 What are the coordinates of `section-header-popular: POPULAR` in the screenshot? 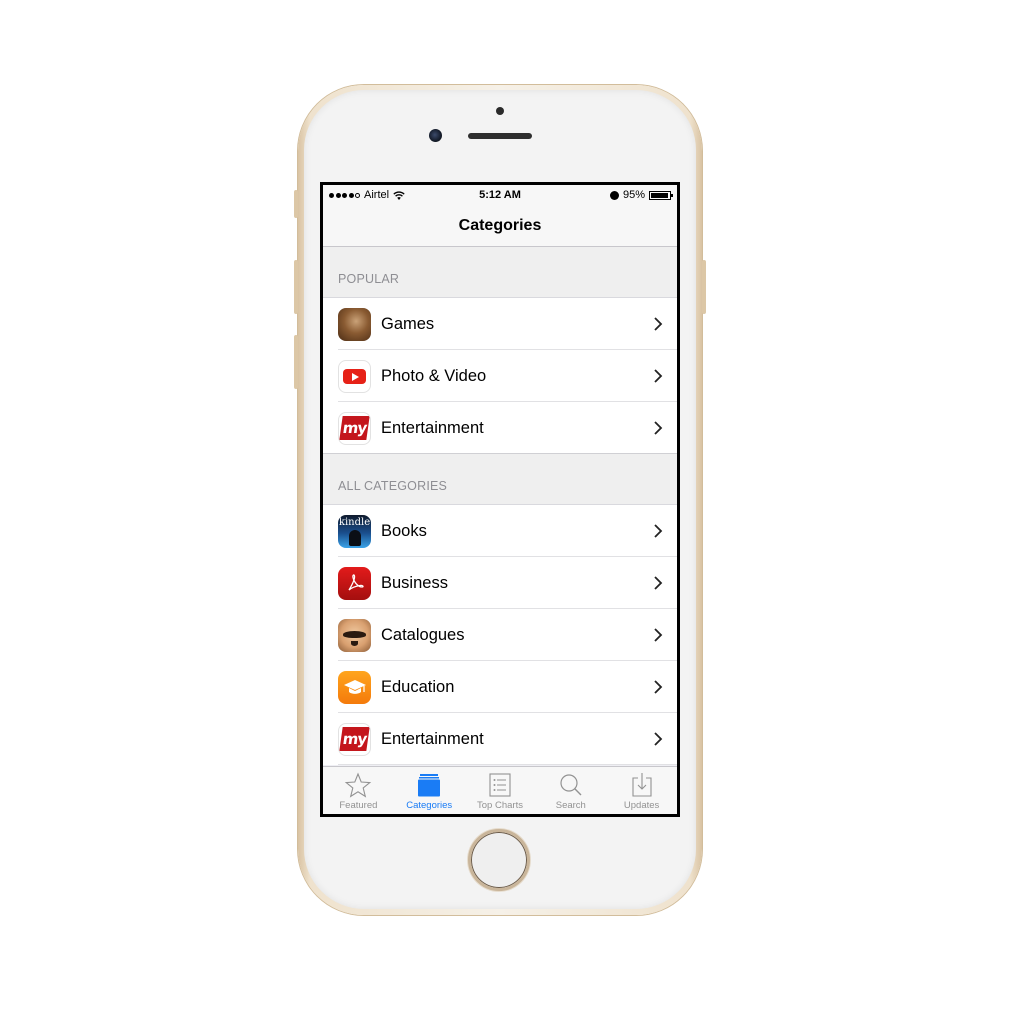 It's located at (500, 272).